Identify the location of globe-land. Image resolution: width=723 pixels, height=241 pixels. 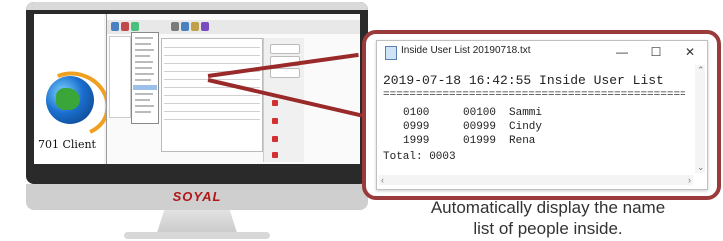
(68, 99).